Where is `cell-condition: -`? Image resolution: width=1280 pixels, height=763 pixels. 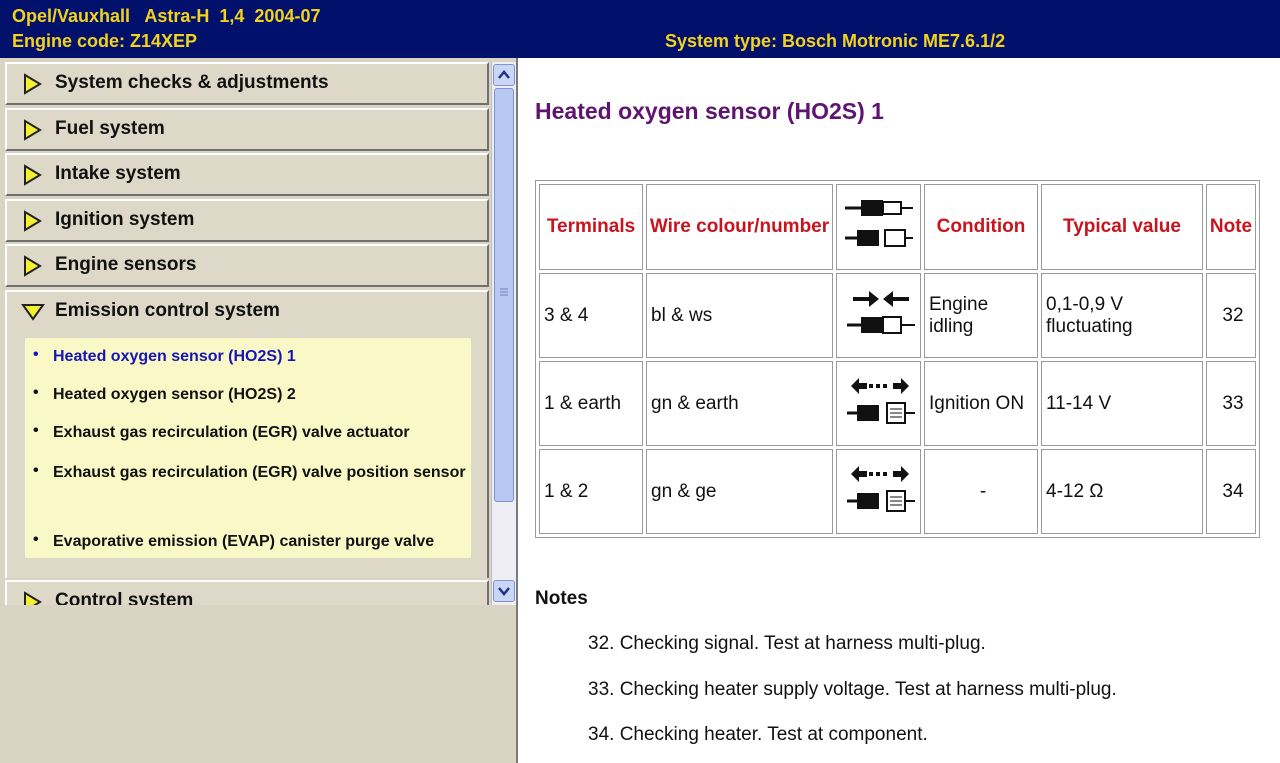
cell-condition: - is located at coordinates (981, 491).